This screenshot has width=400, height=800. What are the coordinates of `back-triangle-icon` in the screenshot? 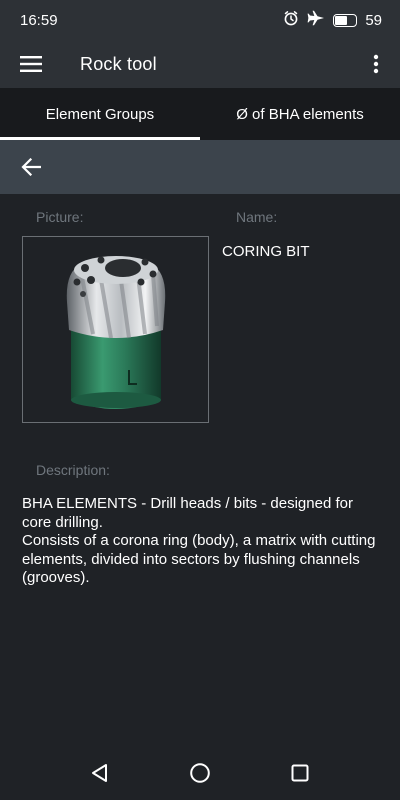 It's located at (100, 773).